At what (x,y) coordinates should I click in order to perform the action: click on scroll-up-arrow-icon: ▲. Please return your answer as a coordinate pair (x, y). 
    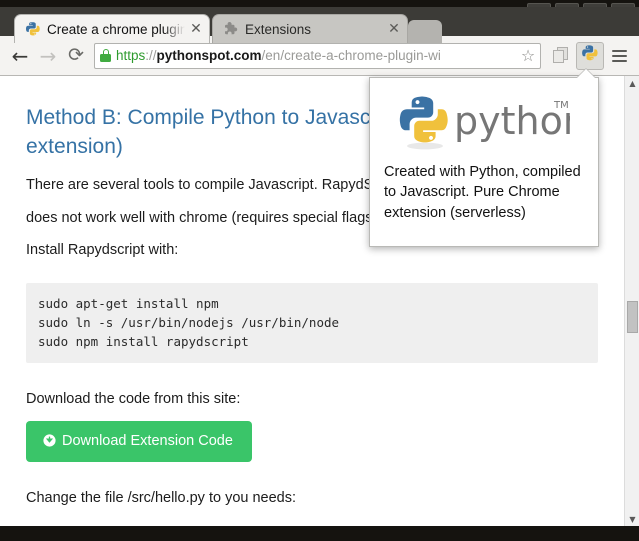
    Looking at the image, I should click on (632, 83).